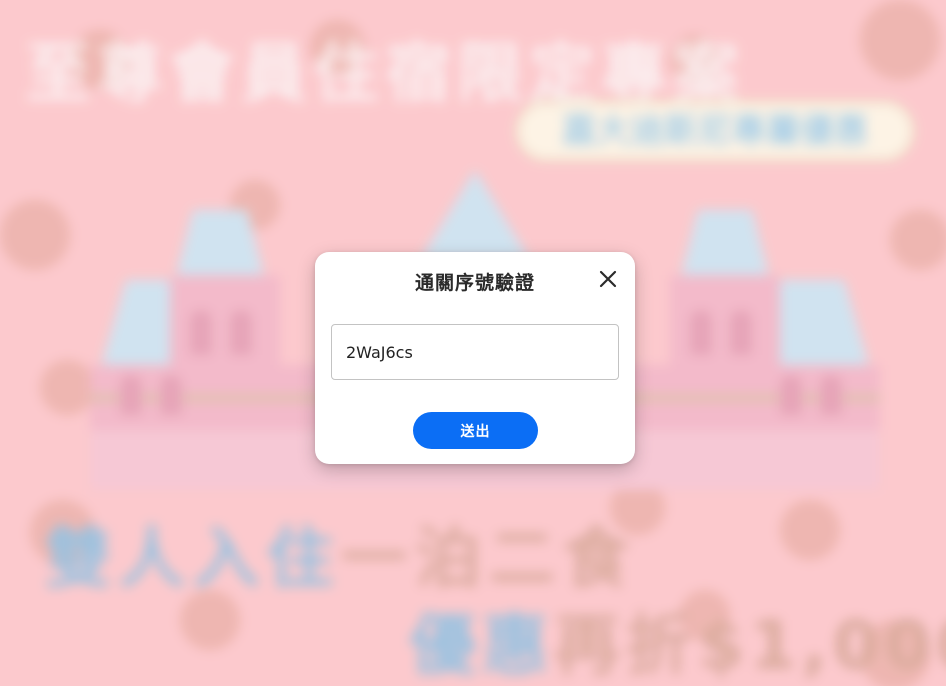 The image size is (946, 686). I want to click on close-button, so click(608, 279).